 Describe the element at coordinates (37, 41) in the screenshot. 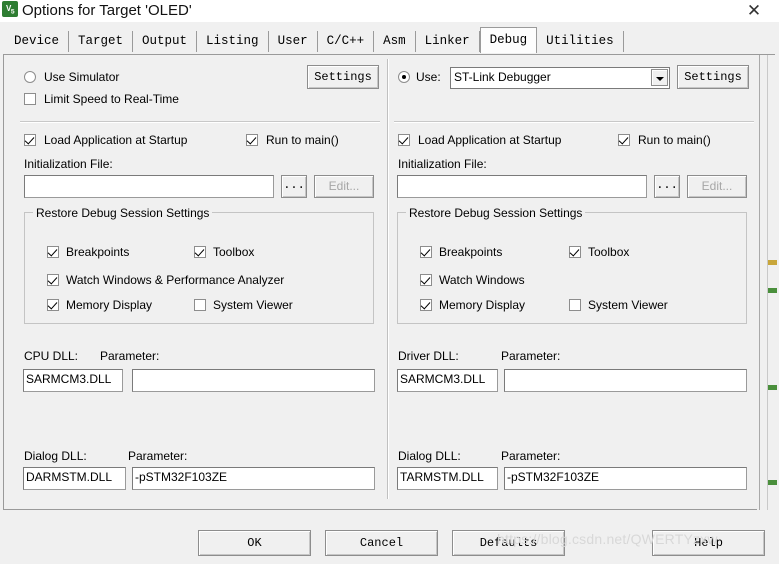

I see `tab-device: Device` at that location.